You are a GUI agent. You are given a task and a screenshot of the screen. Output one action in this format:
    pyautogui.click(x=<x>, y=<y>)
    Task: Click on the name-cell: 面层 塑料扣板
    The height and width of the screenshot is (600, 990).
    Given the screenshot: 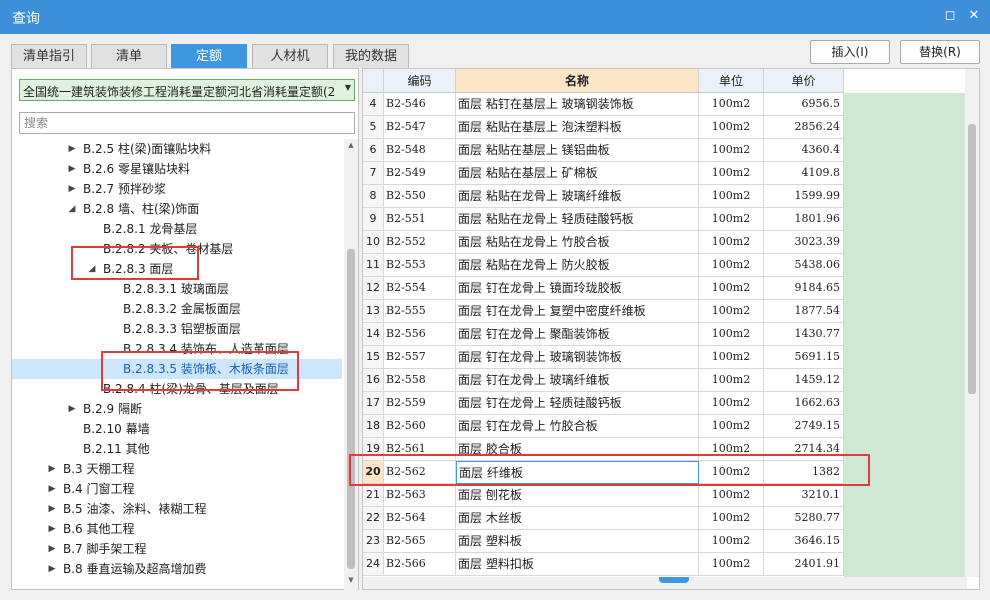 What is the action you would take?
    pyautogui.click(x=577, y=564)
    